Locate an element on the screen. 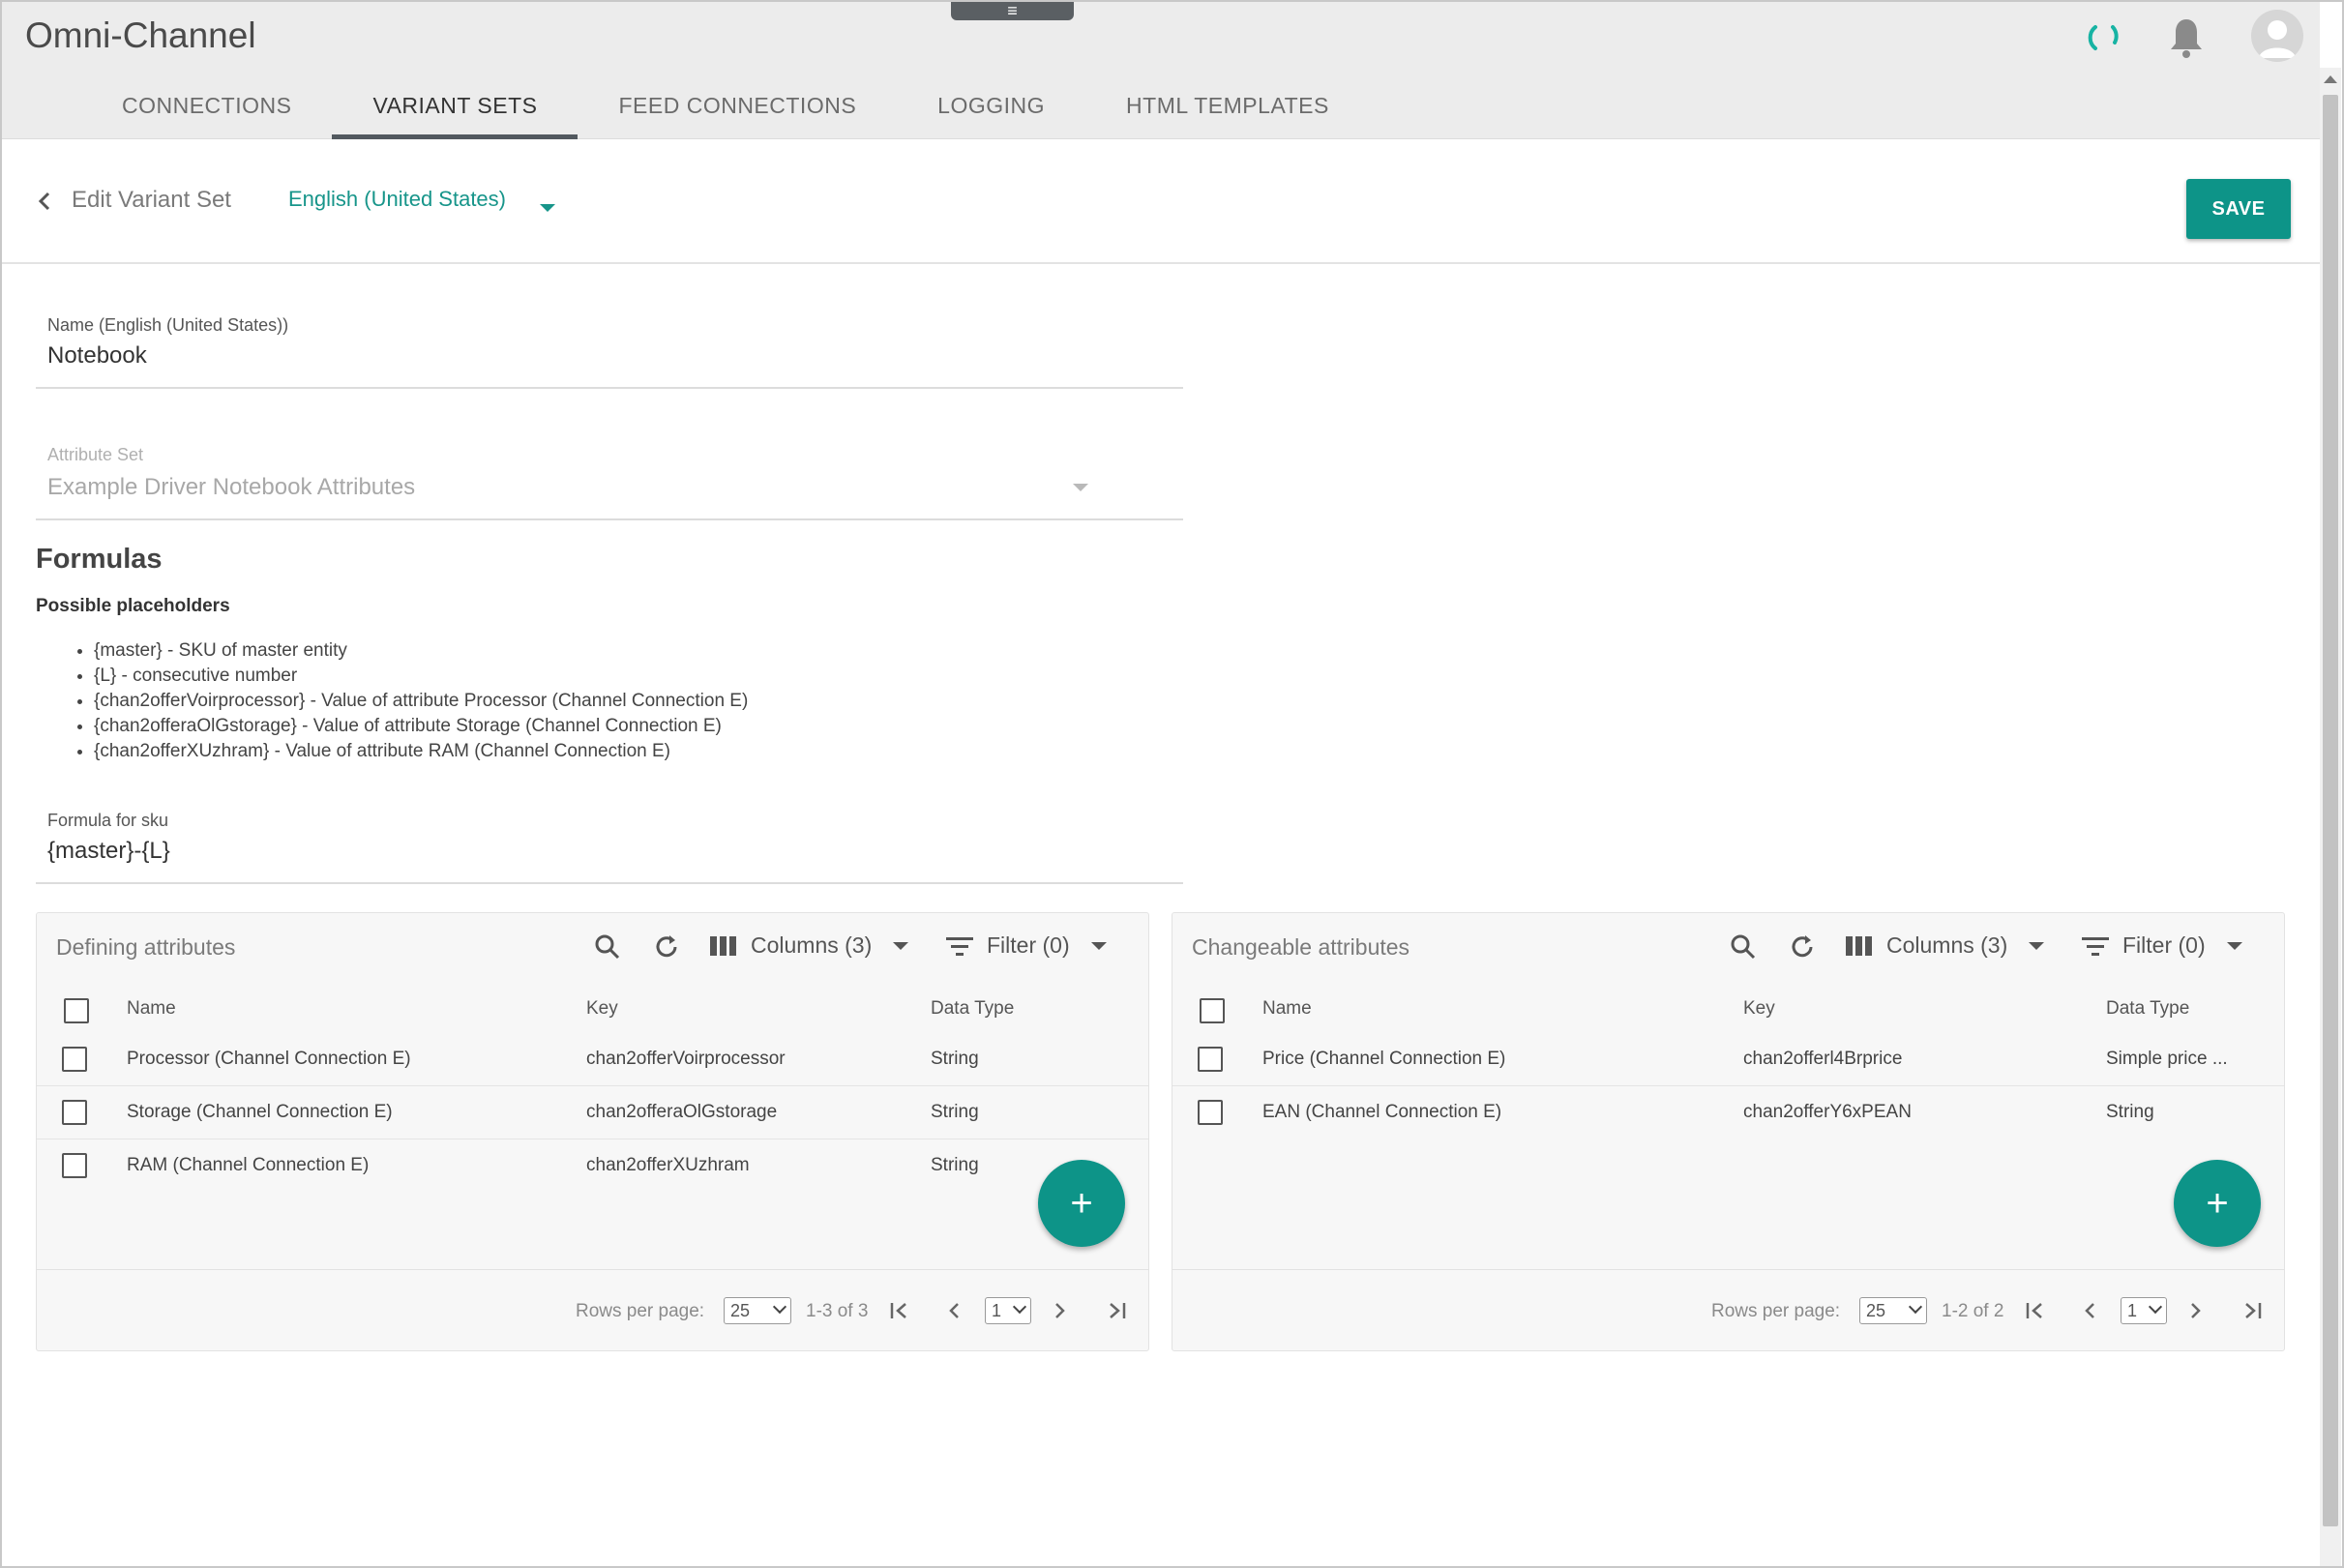 The height and width of the screenshot is (1568, 2344). name-field: Name (English (United States)) Notebook is located at coordinates (609, 349).